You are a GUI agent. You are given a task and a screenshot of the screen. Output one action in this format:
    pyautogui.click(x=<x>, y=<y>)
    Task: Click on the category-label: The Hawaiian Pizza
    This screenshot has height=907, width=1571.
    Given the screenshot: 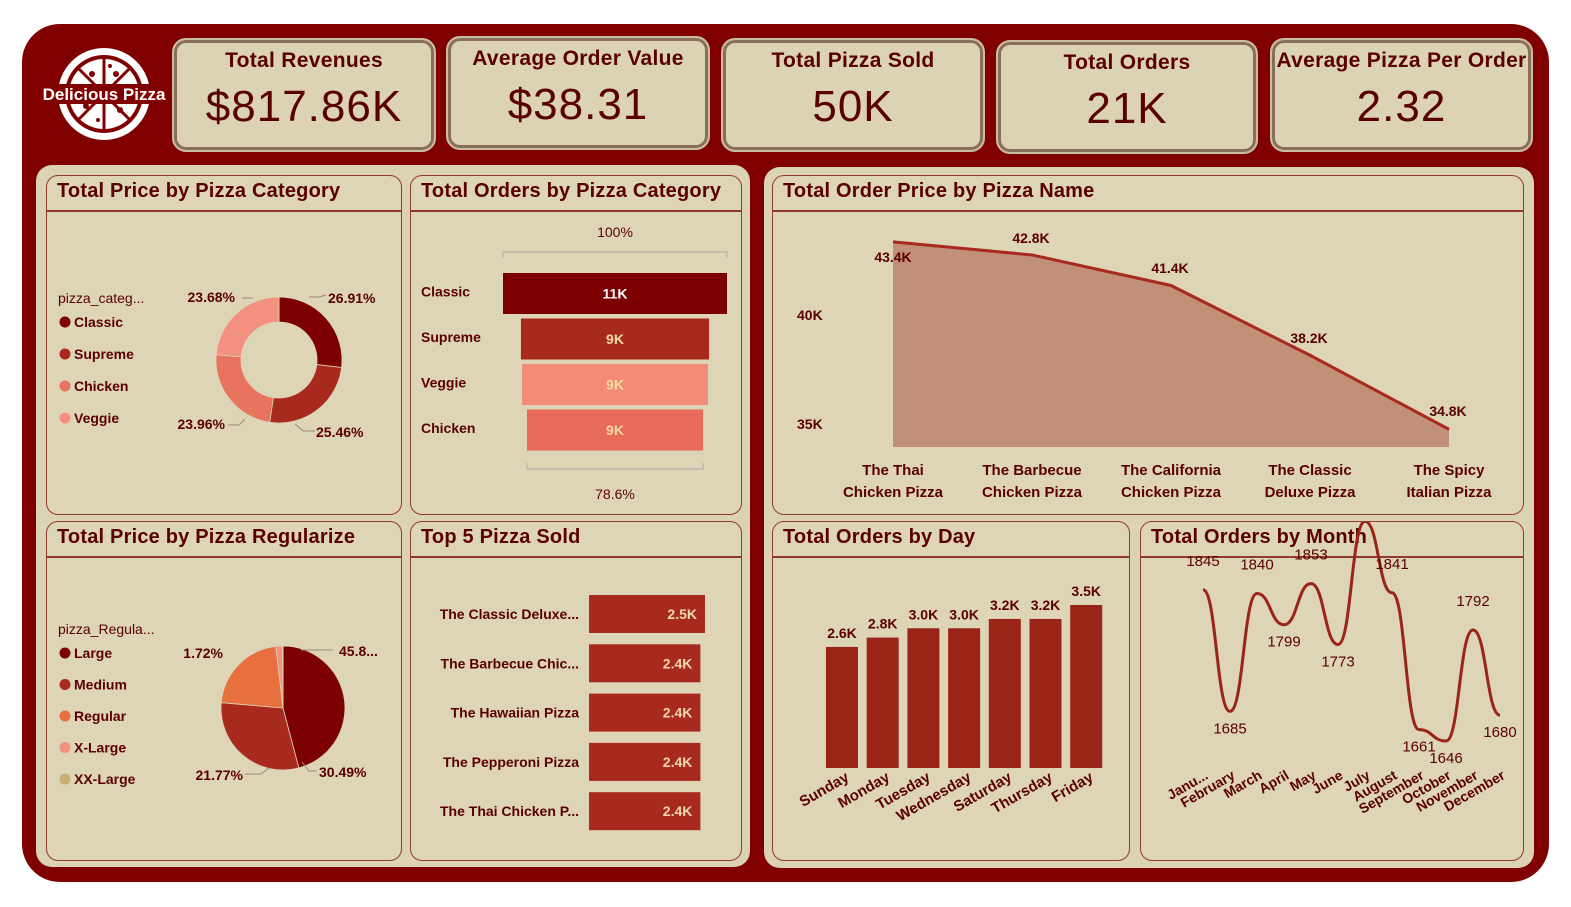 What is the action you would take?
    pyautogui.click(x=515, y=713)
    